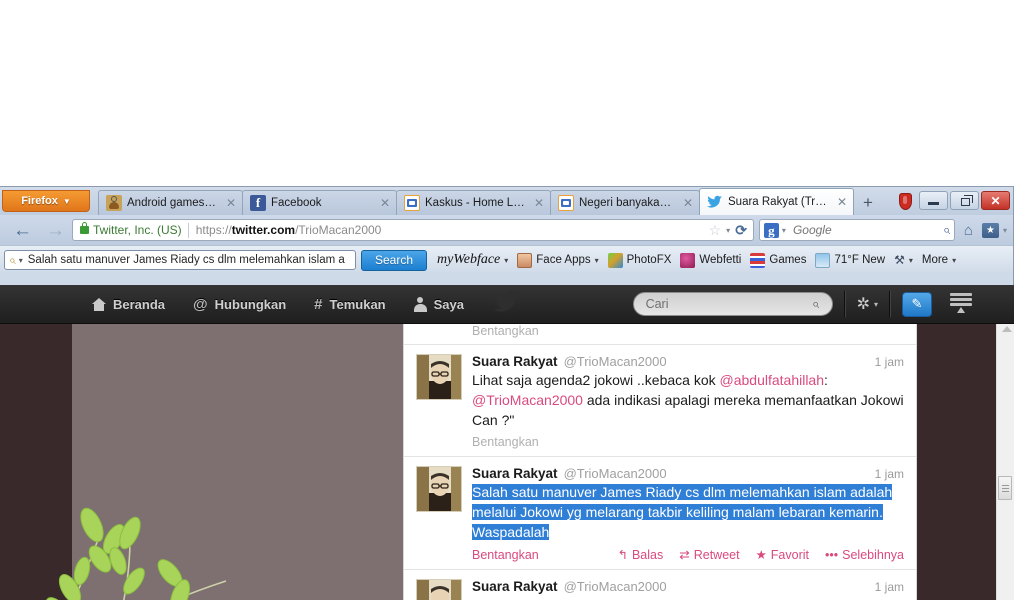  I want to click on facebook-icon: f, so click(258, 203).